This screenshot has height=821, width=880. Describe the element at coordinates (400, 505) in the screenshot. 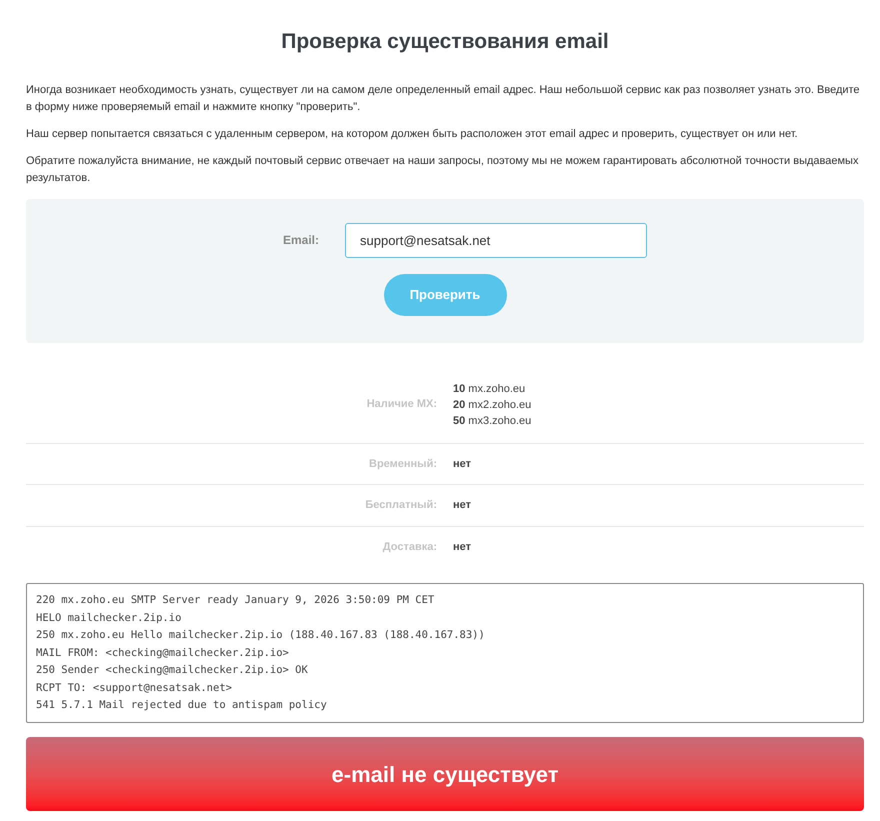

I see `result-label: Бесплатный:` at that location.